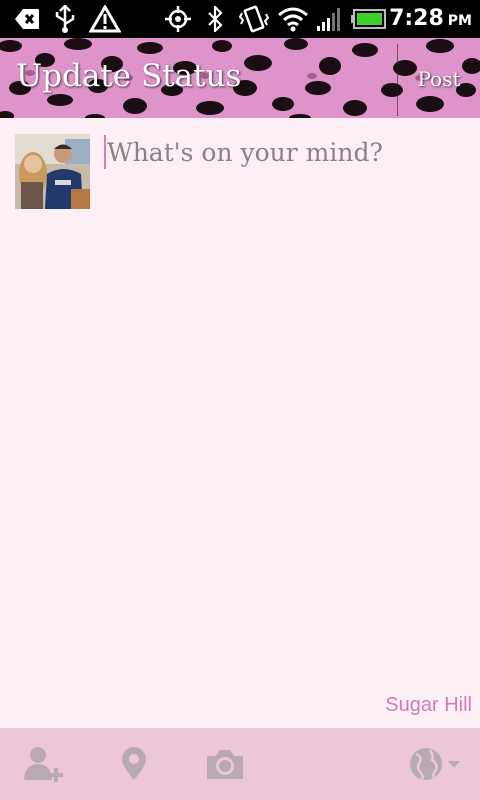  Describe the element at coordinates (215, 19) in the screenshot. I see `bluetooth-icon` at that location.